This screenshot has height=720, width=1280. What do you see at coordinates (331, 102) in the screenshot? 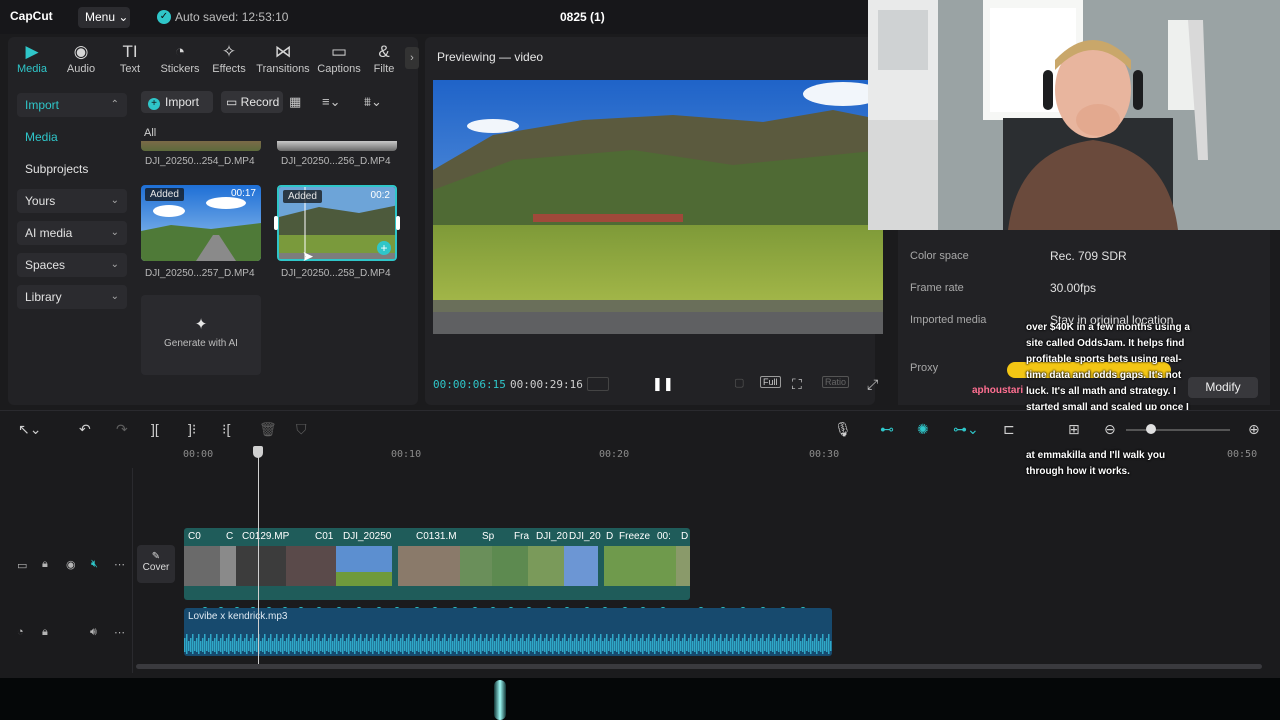
I see `sort-icon: ≡⌄` at bounding box center [331, 102].